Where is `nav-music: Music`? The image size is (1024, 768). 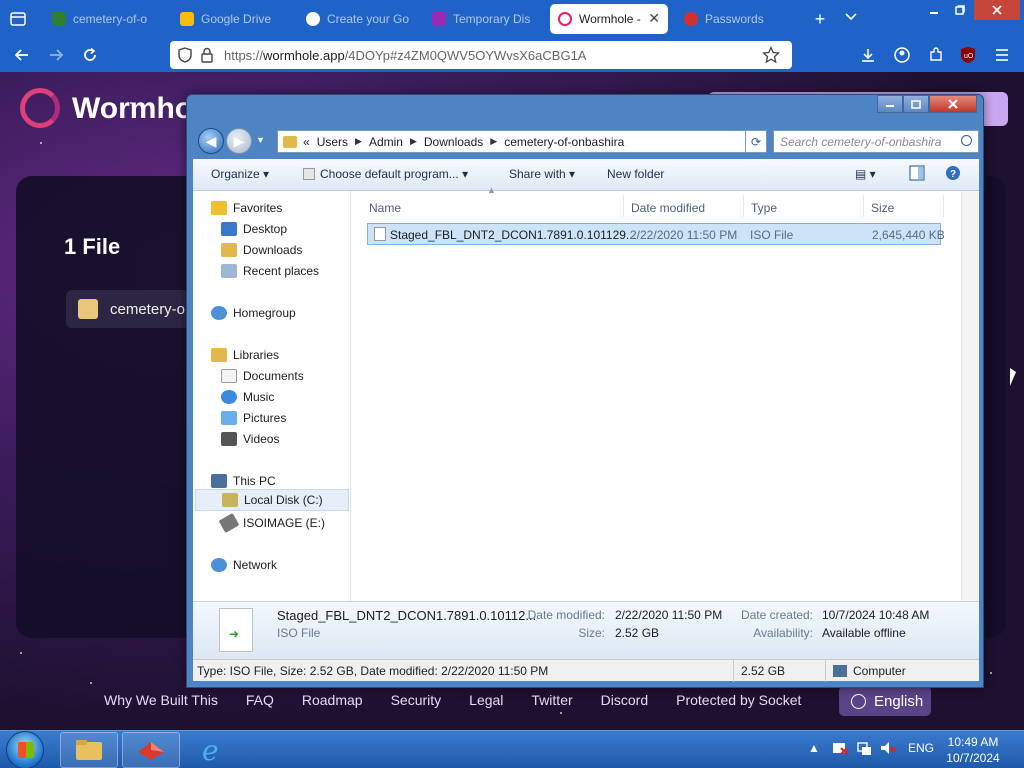
nav-music: Music is located at coordinates (247, 397).